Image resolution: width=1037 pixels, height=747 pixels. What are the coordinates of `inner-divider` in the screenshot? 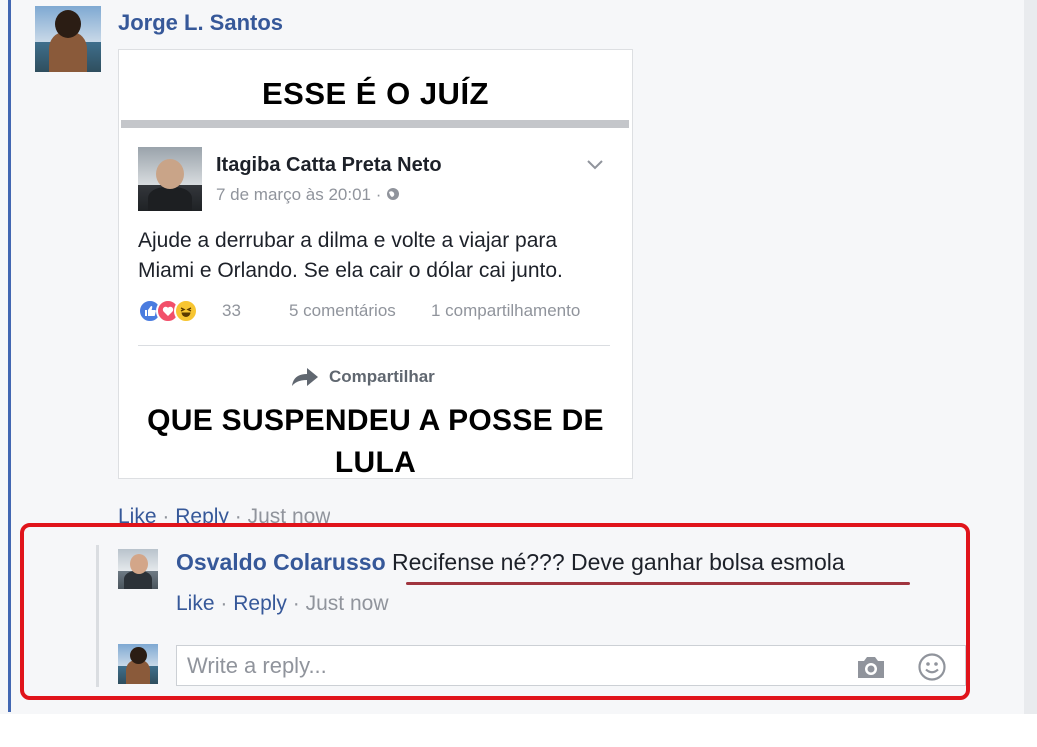 It's located at (374, 345).